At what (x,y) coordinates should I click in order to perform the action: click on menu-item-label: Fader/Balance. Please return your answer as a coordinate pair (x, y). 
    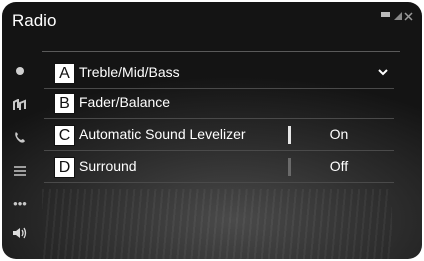
    Looking at the image, I should click on (125, 102).